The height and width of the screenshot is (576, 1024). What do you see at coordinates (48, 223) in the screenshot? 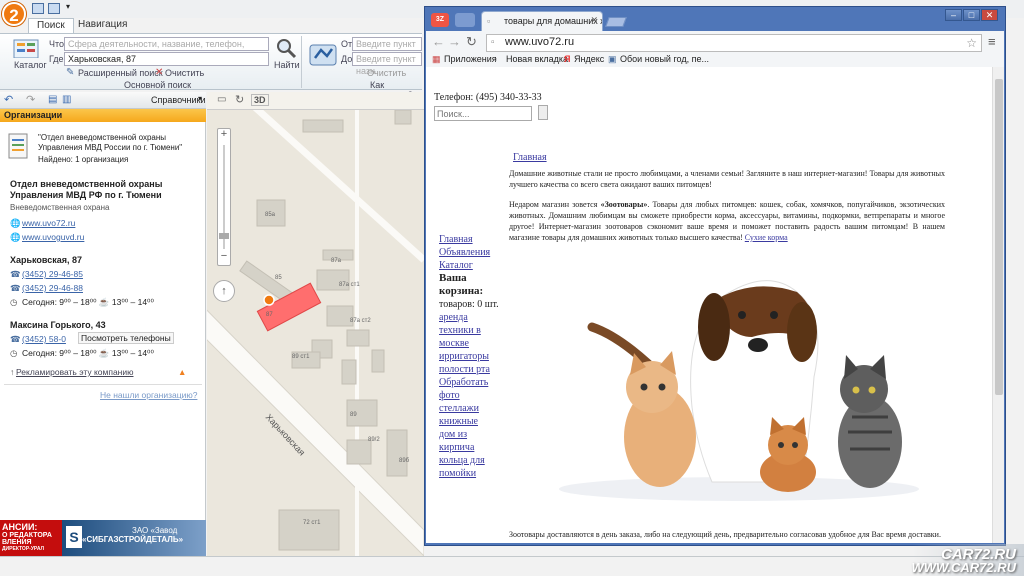
I see `site-link-1: www.uvo72.ru` at bounding box center [48, 223].